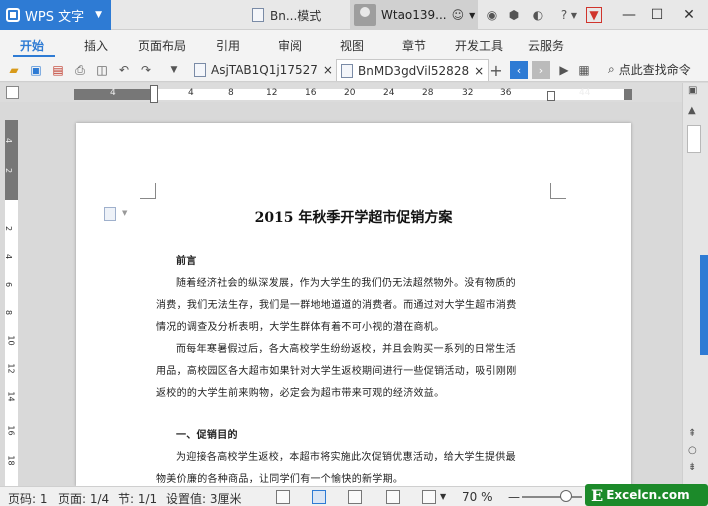 This screenshot has height=506, width=708. What do you see at coordinates (204, 498) in the screenshot?
I see `status-setting: 设置值: 3厘米` at bounding box center [204, 498].